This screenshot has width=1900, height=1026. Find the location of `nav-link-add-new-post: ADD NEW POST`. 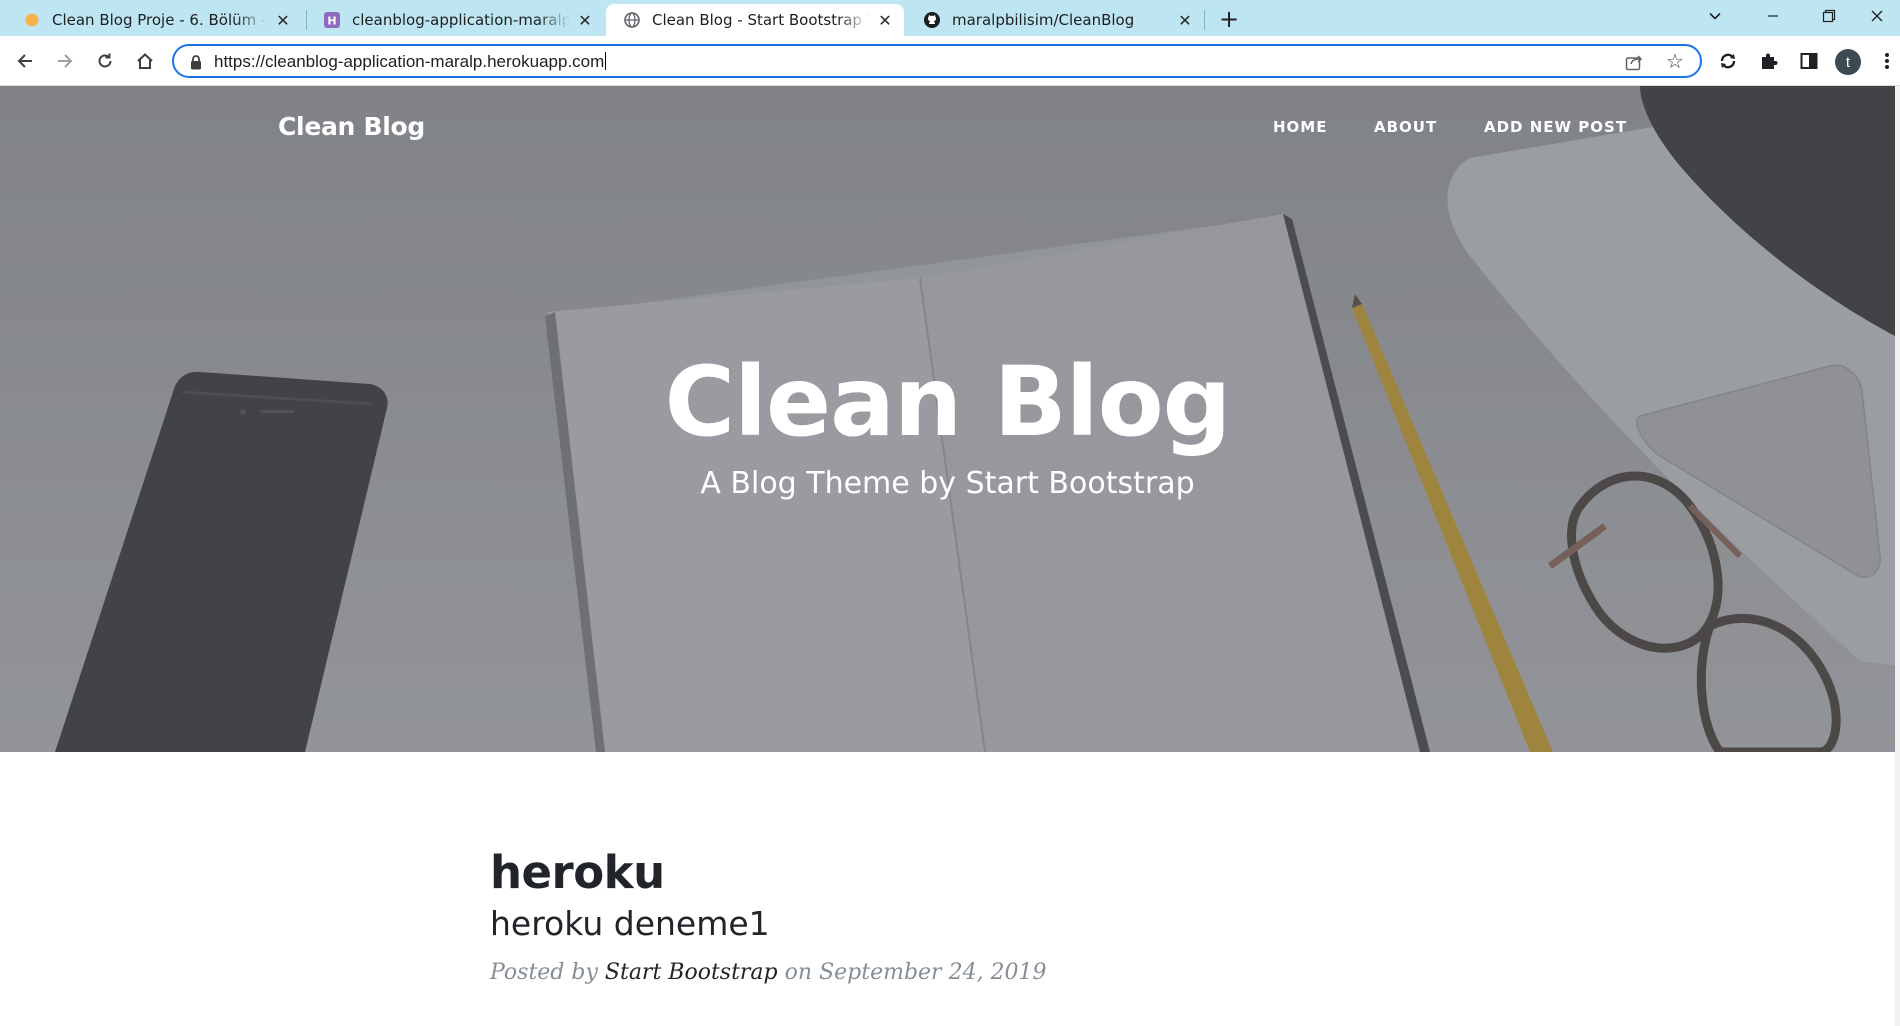

nav-link-add-new-post: ADD NEW POST is located at coordinates (1555, 127).